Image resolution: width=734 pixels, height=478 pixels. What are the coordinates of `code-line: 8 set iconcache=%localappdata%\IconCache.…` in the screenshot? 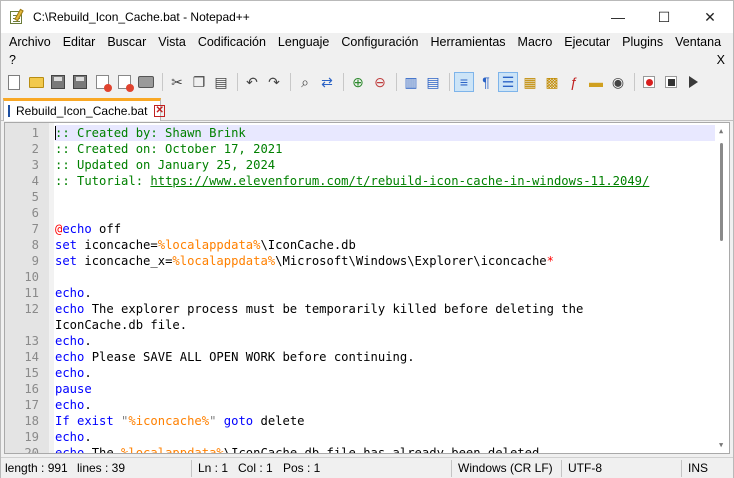 It's located at (361, 245).